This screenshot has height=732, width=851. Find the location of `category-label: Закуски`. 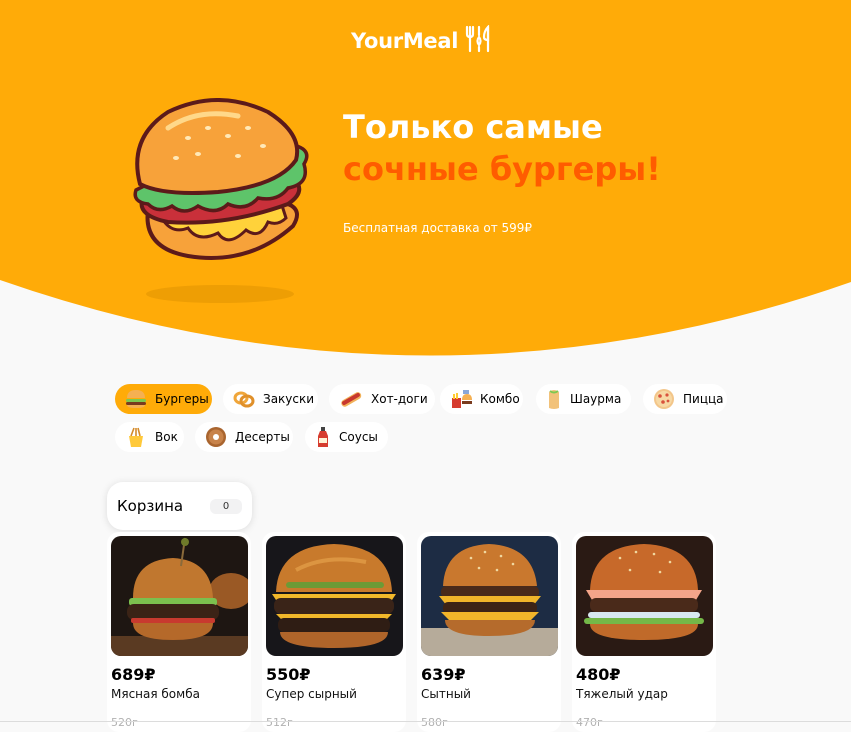

category-label: Закуски is located at coordinates (289, 399).